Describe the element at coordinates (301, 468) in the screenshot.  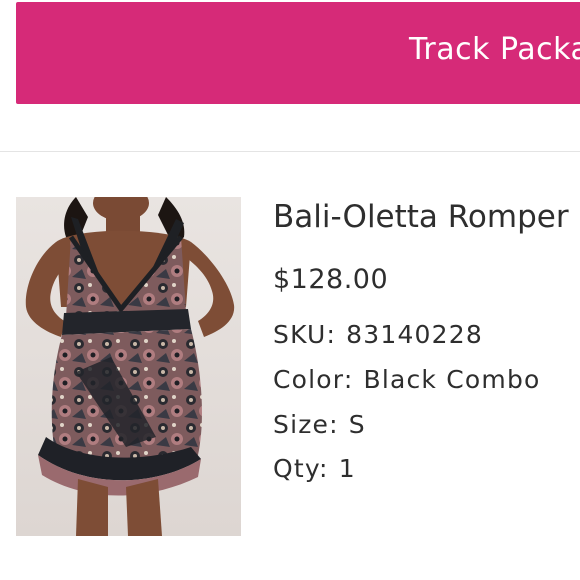
I see `qty-label: Qty:` at that location.